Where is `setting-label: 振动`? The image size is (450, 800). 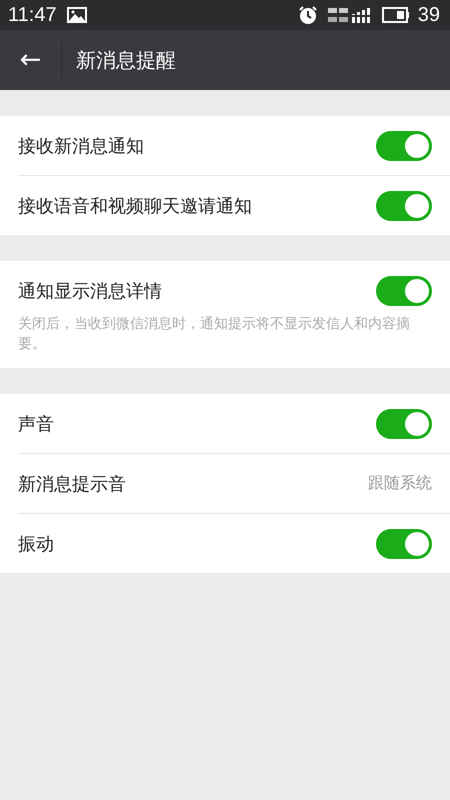
setting-label: 振动 is located at coordinates (36, 544).